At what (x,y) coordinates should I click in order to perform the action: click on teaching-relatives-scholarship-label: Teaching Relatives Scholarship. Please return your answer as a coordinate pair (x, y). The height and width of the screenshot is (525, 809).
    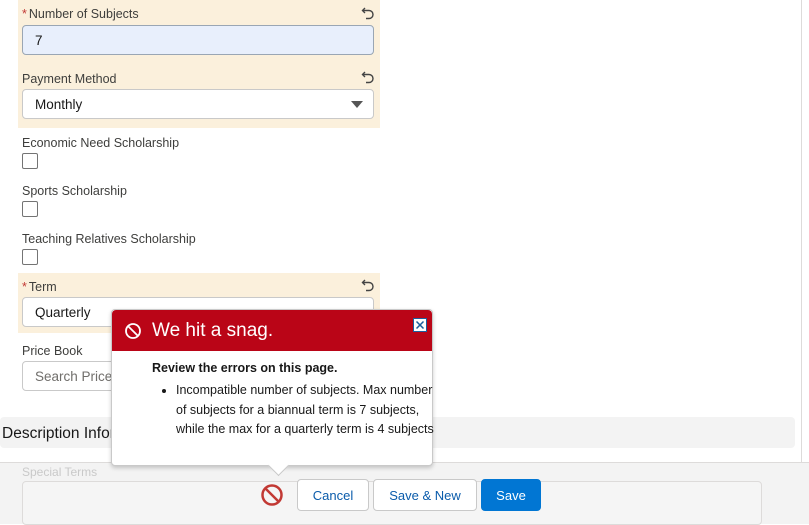
    Looking at the image, I should click on (109, 239).